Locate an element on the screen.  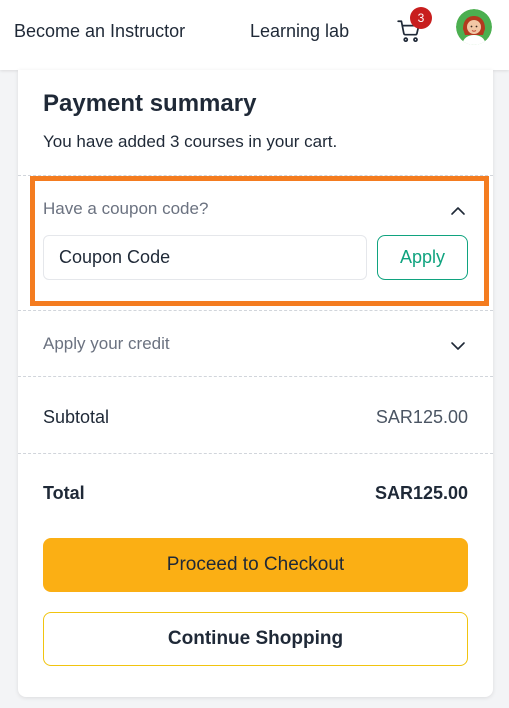
become-instructor-link: Become an Instructor is located at coordinates (99, 31).